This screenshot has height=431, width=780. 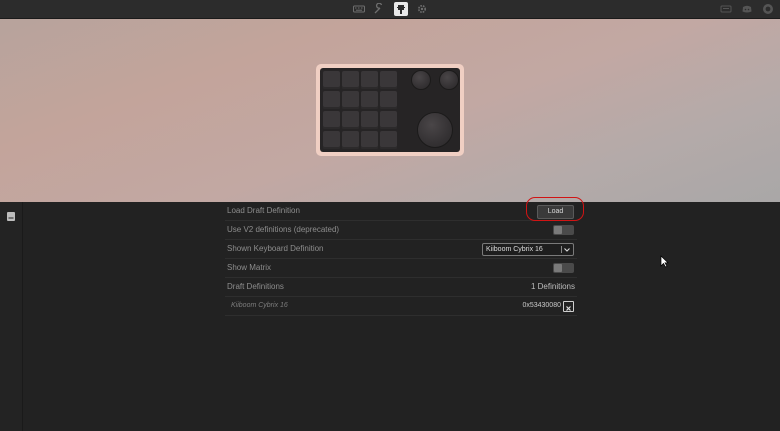 I want to click on knob-small-left, so click(x=421, y=80).